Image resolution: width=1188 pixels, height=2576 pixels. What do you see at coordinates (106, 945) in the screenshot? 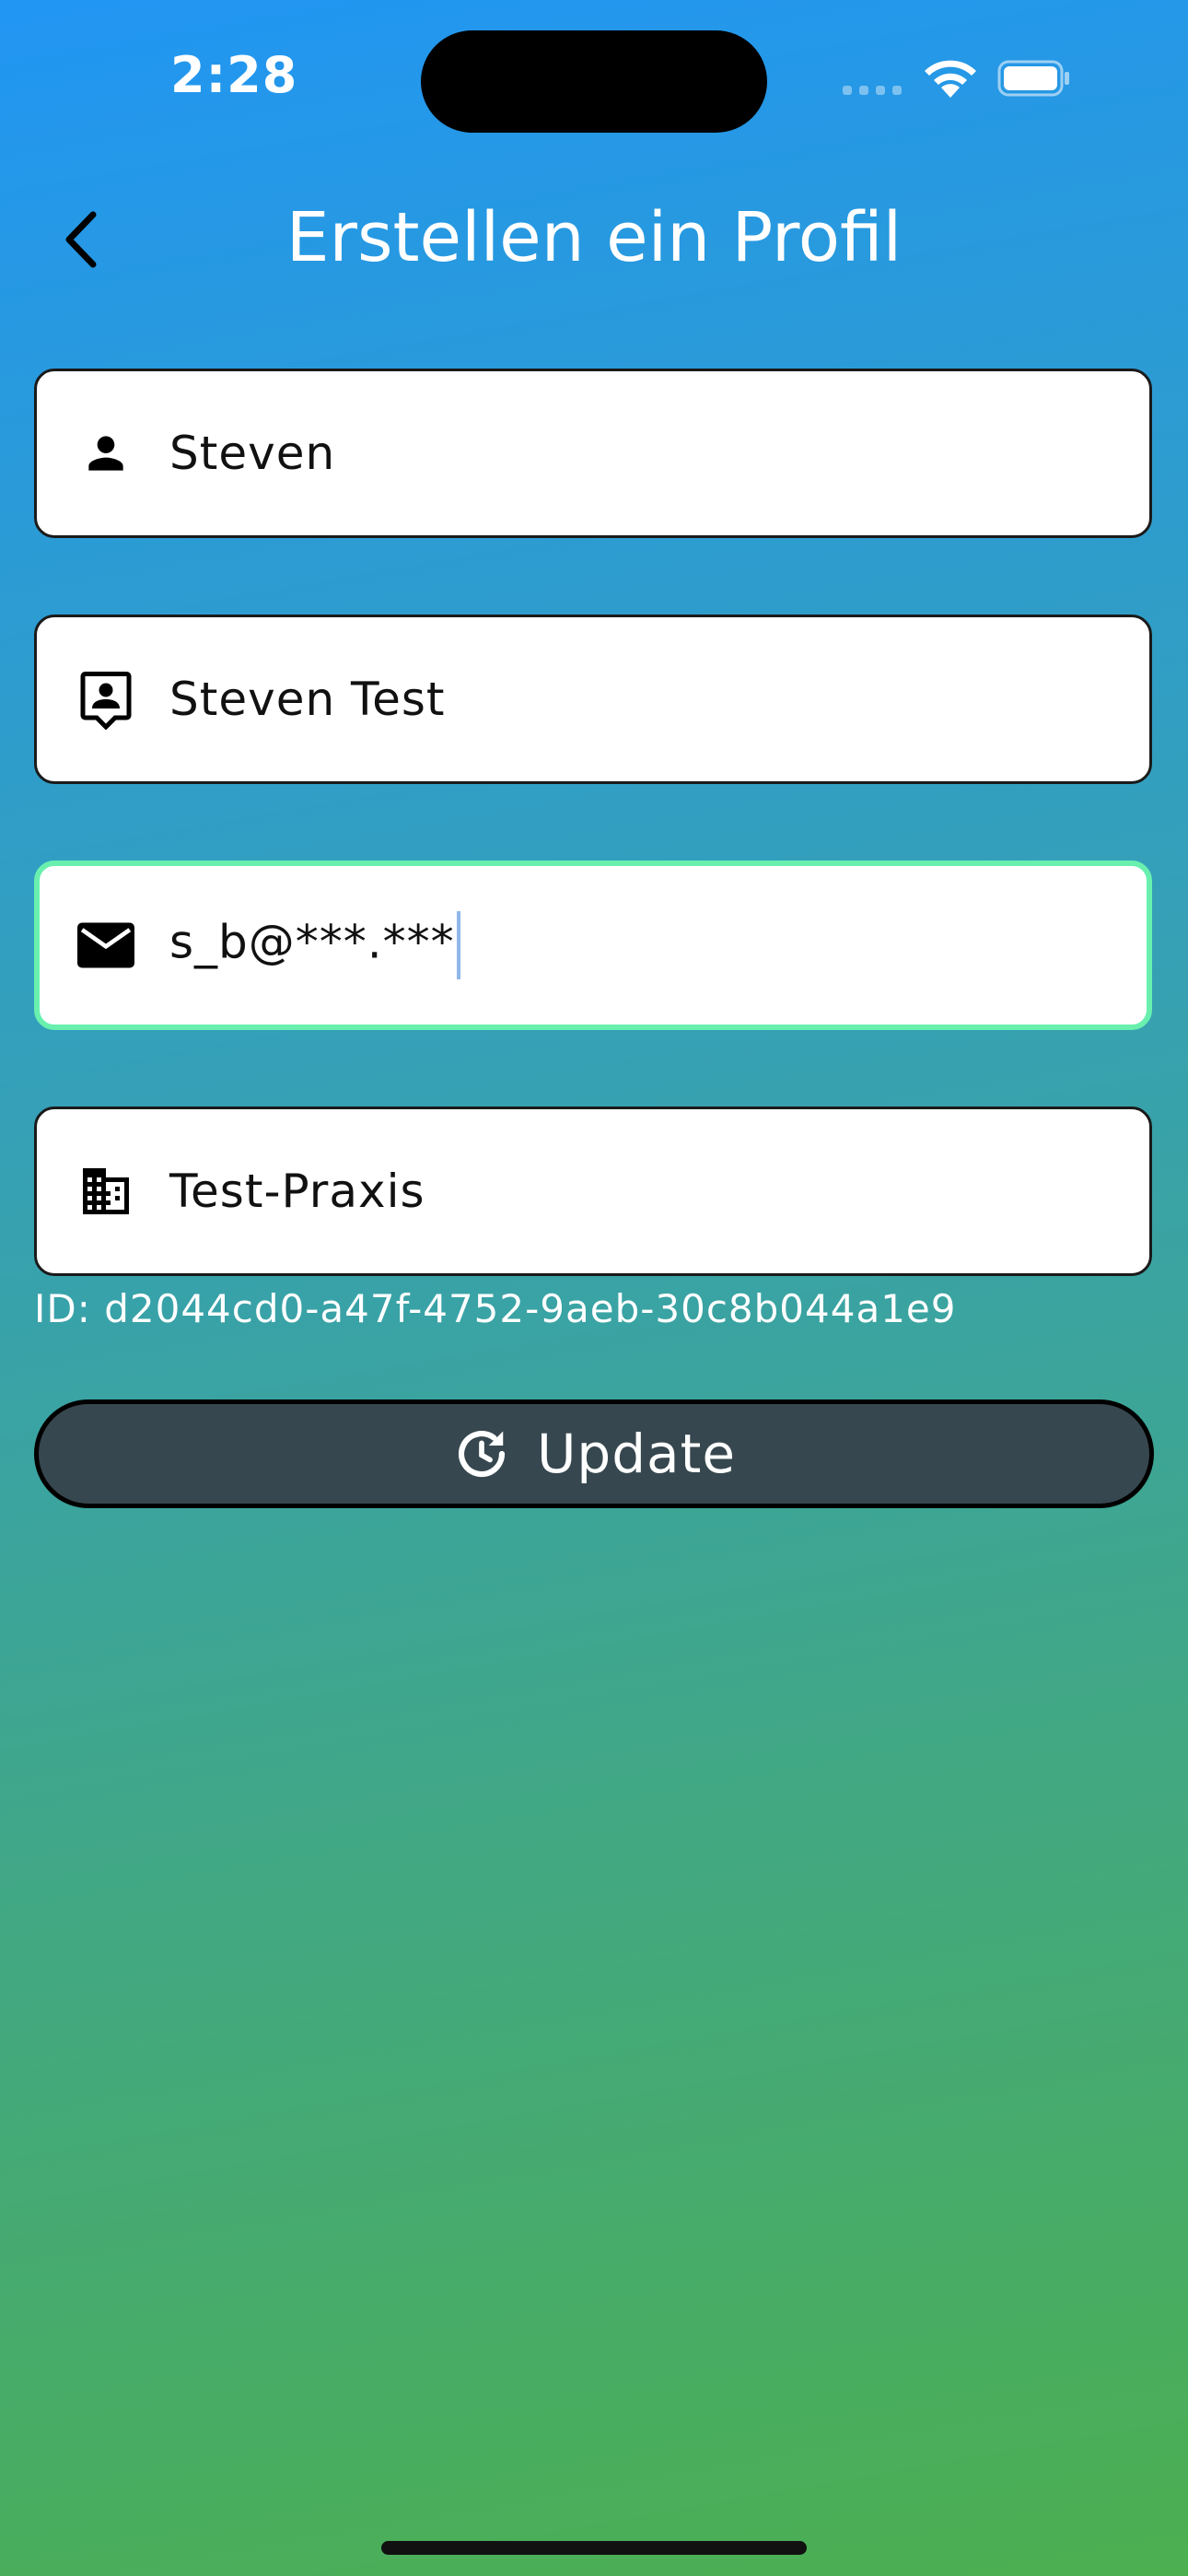
I see `mail-icon` at bounding box center [106, 945].